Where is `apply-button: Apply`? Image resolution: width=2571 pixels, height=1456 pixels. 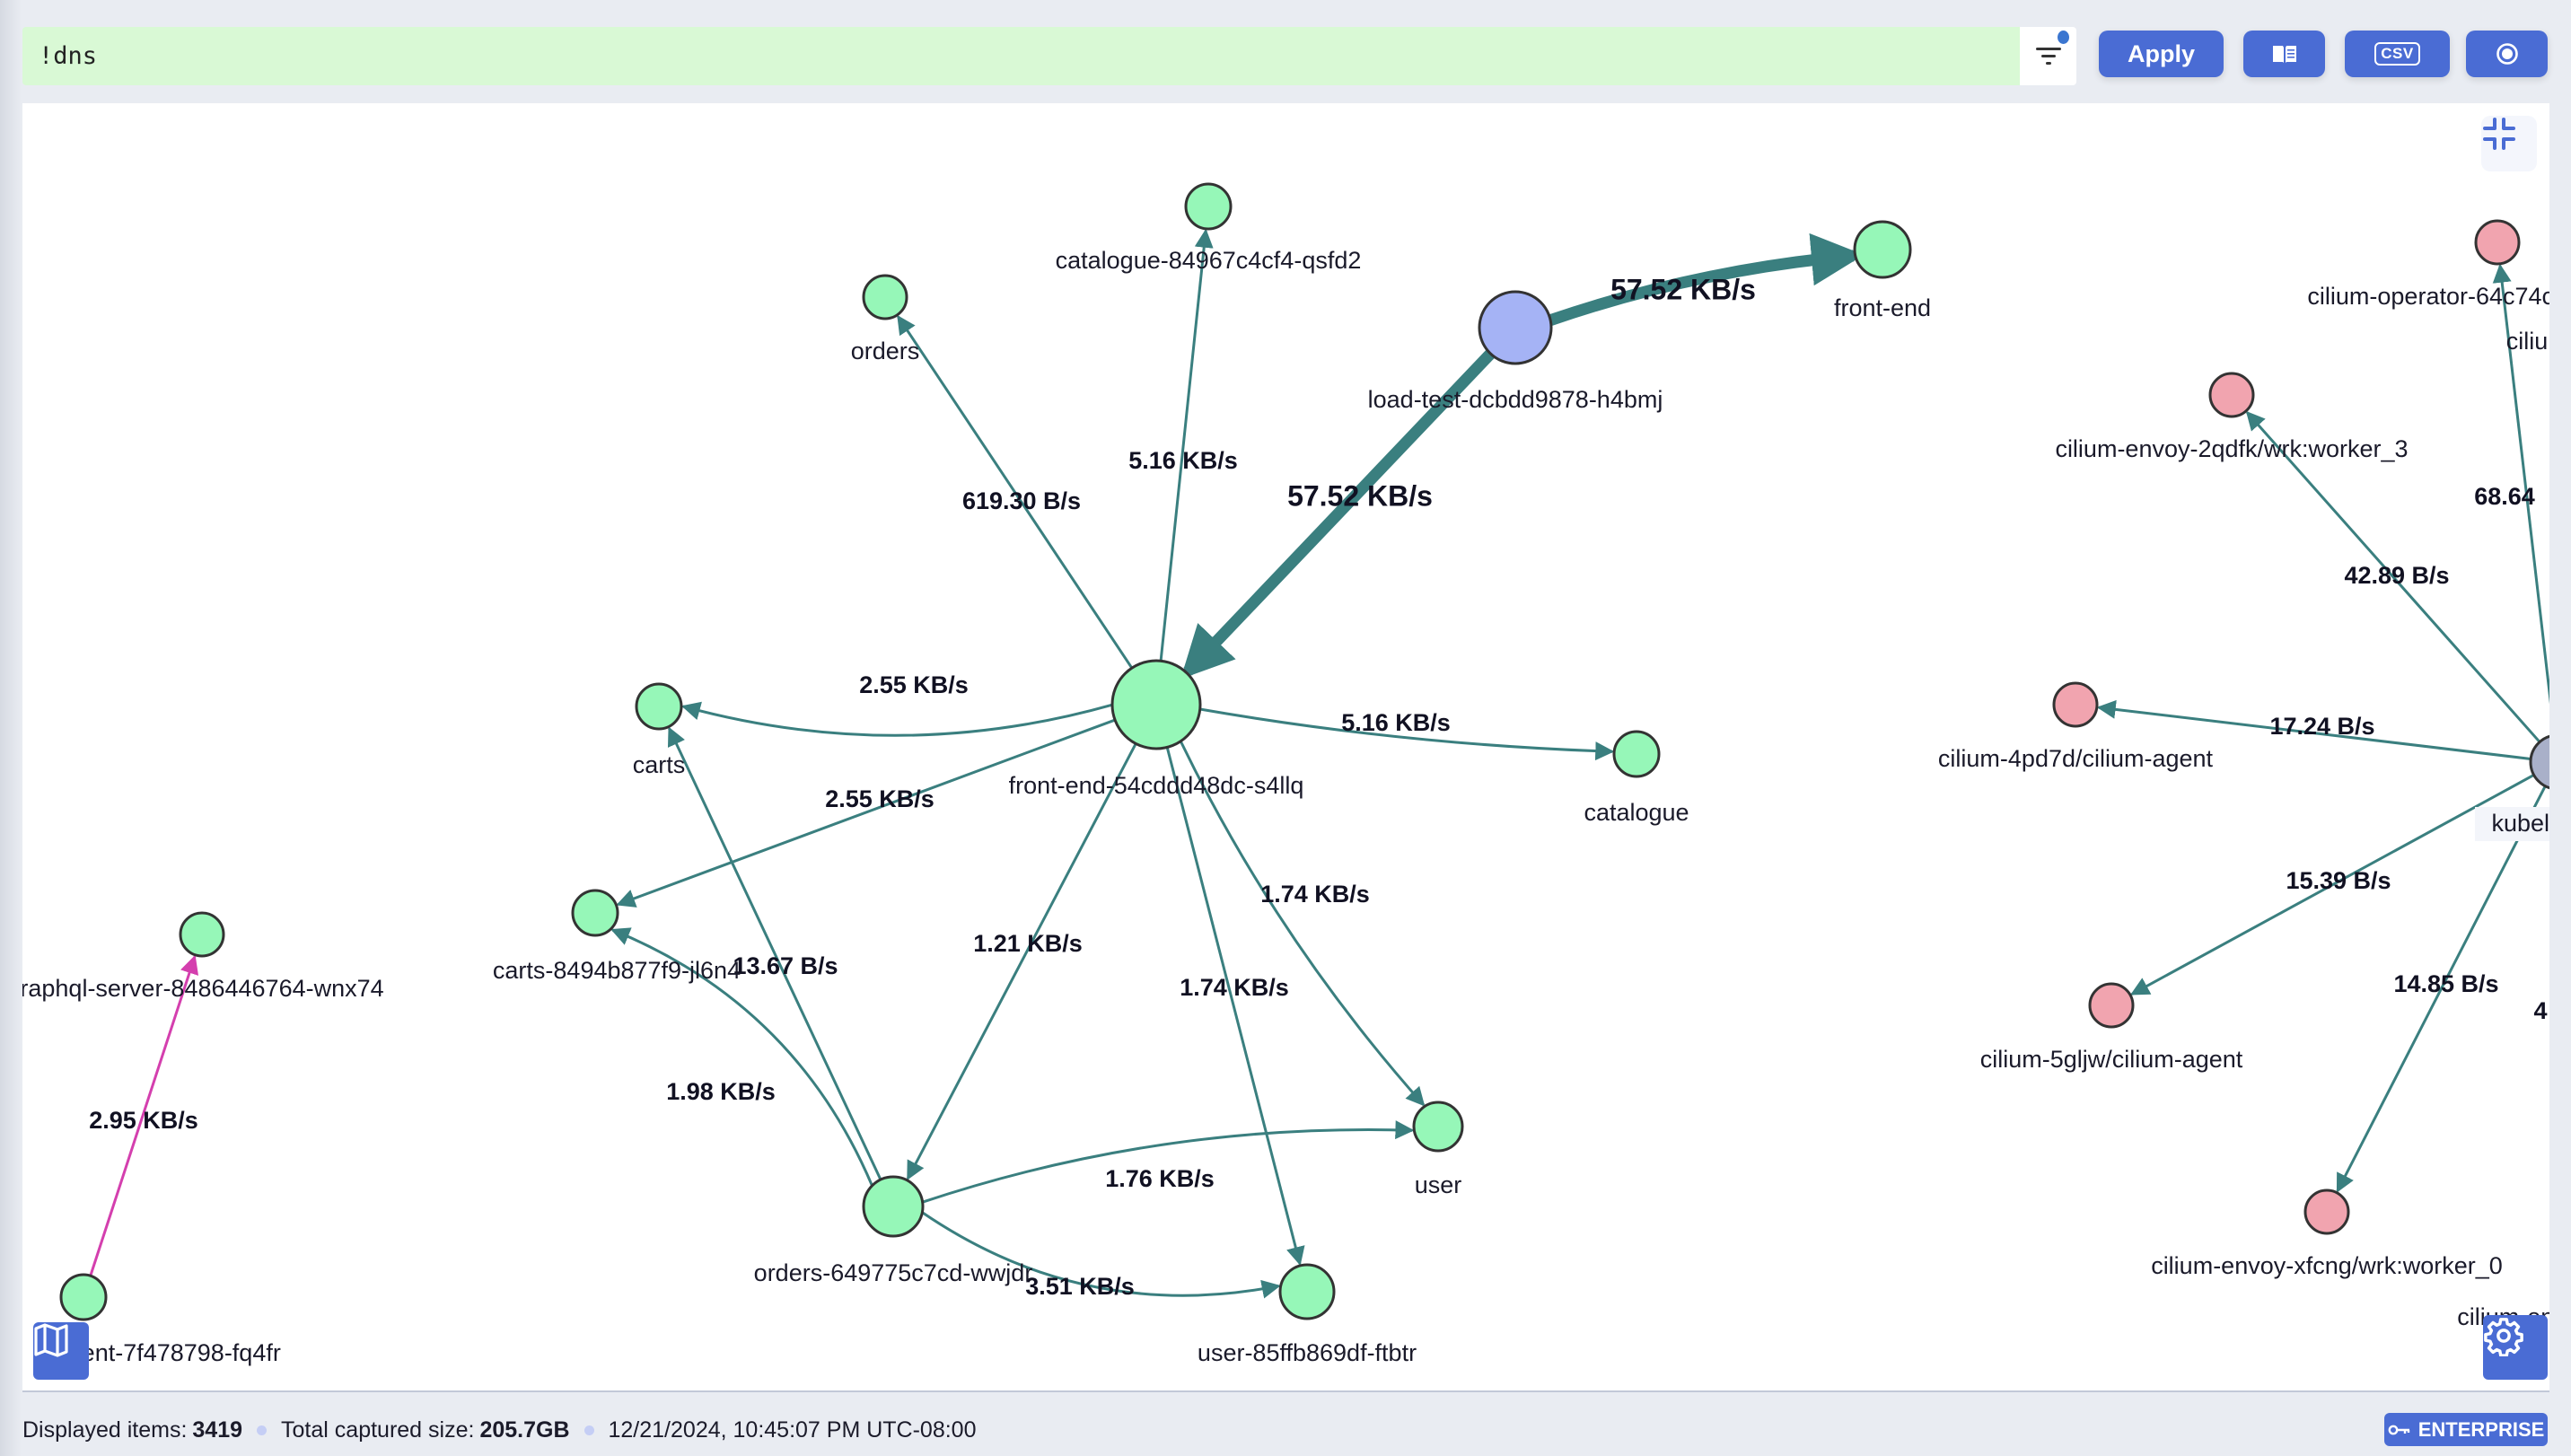
apply-button: Apply is located at coordinates (2162, 54).